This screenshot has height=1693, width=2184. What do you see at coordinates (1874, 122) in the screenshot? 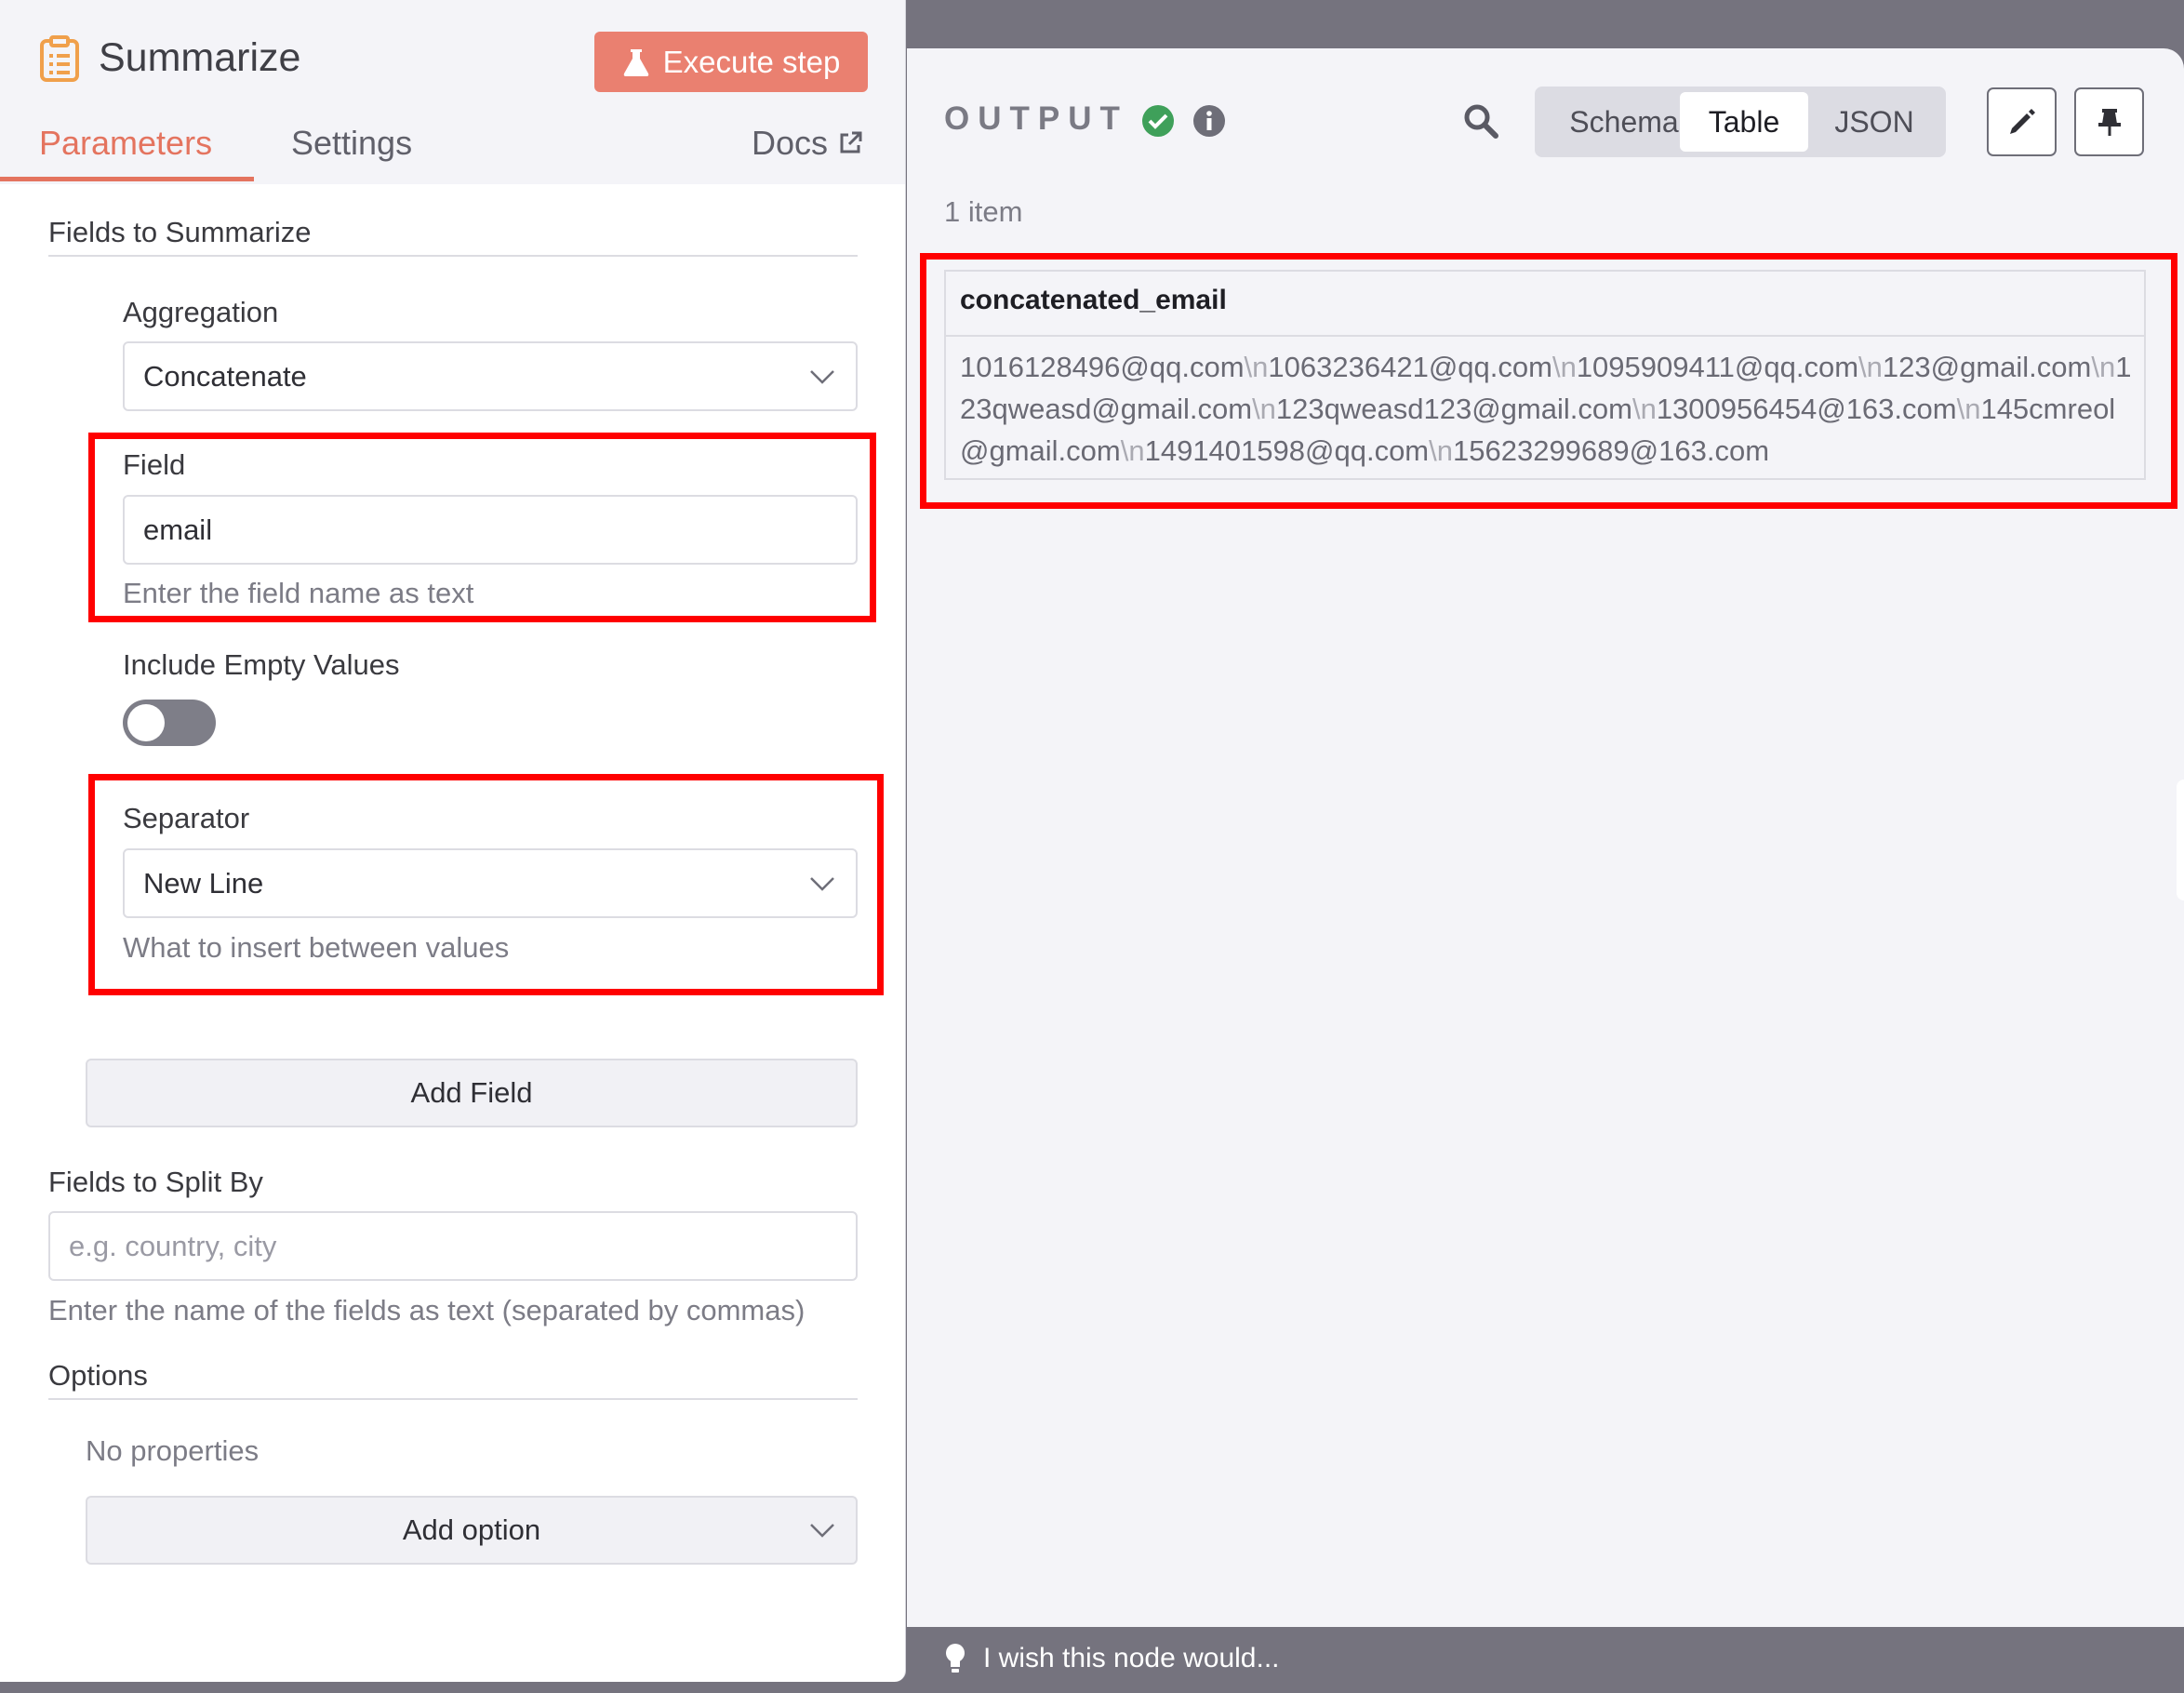
I see `view-json: JSON` at bounding box center [1874, 122].